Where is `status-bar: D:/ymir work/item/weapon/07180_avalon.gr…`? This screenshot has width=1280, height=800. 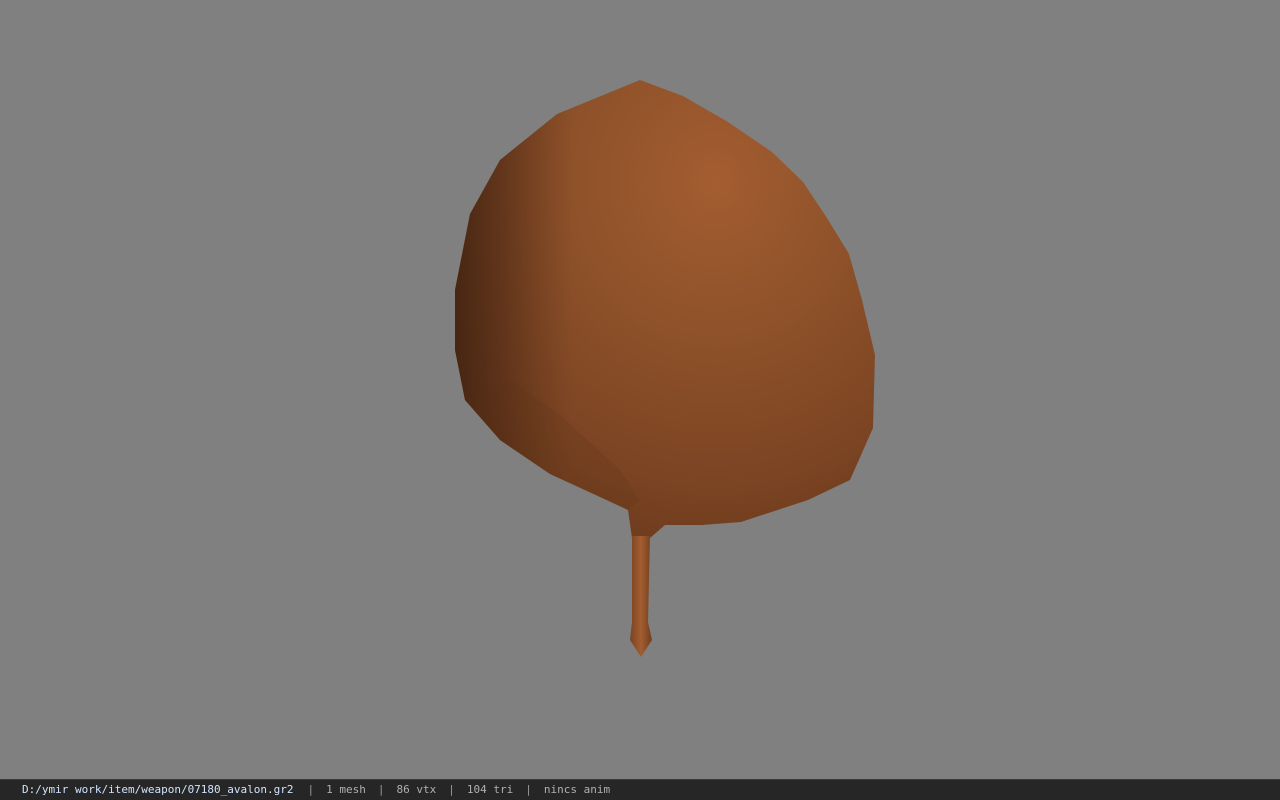
status-bar: D:/ymir work/item/weapon/07180_avalon.gr… is located at coordinates (640, 789).